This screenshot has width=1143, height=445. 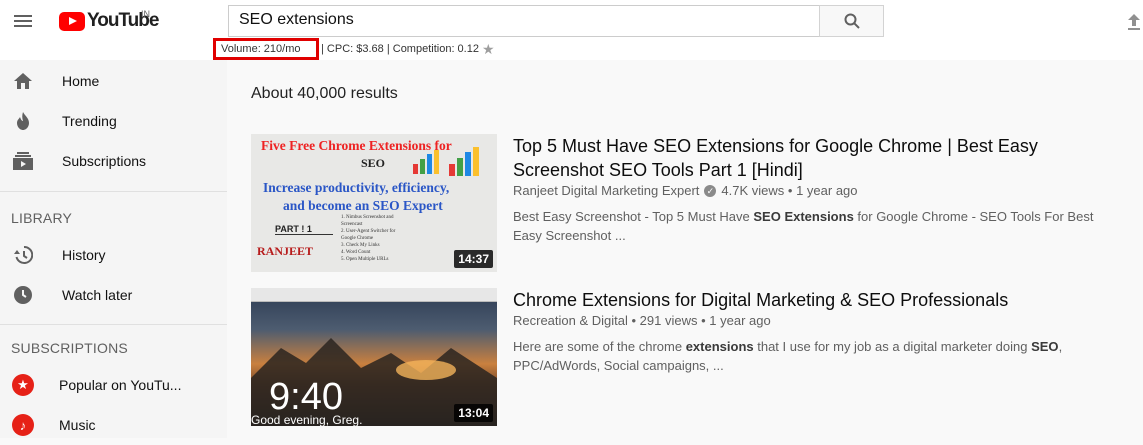 I want to click on channel-name: Recreation & Digital, so click(x=570, y=320).